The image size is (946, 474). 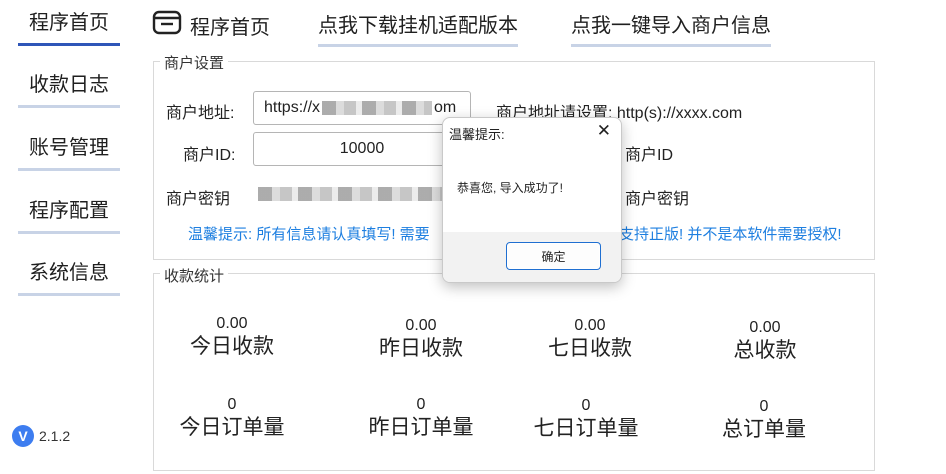 What do you see at coordinates (377, 108) in the screenshot?
I see `redacted-blur` at bounding box center [377, 108].